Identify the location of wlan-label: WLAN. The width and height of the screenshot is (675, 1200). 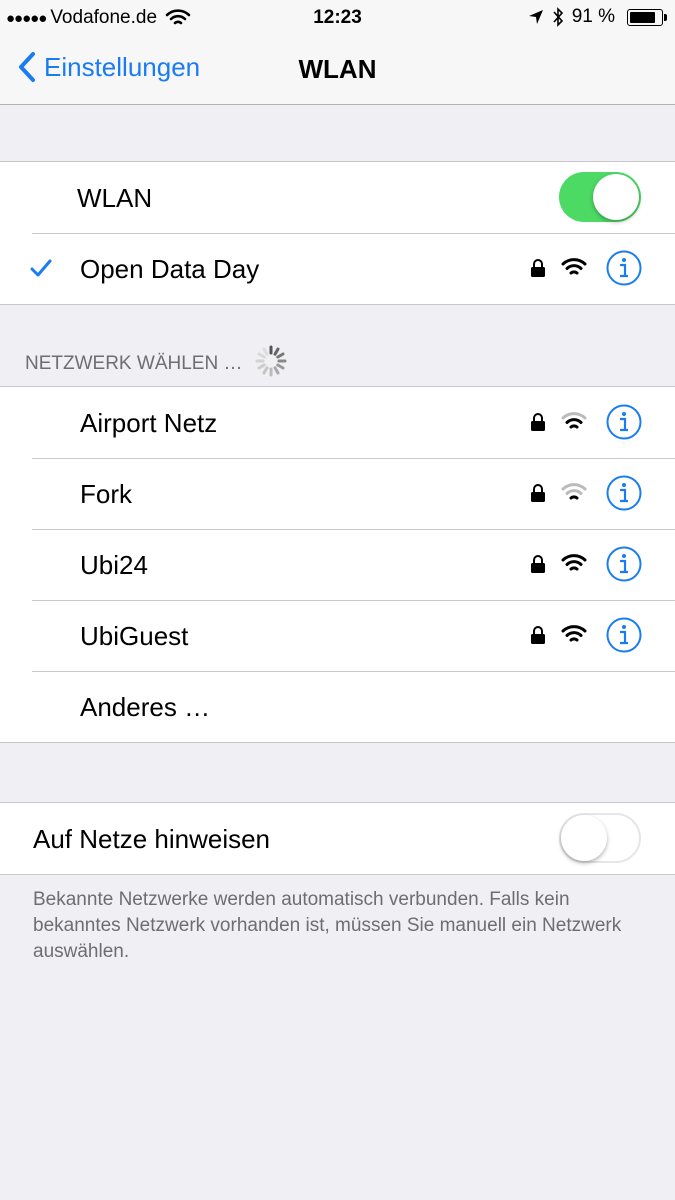
(115, 198).